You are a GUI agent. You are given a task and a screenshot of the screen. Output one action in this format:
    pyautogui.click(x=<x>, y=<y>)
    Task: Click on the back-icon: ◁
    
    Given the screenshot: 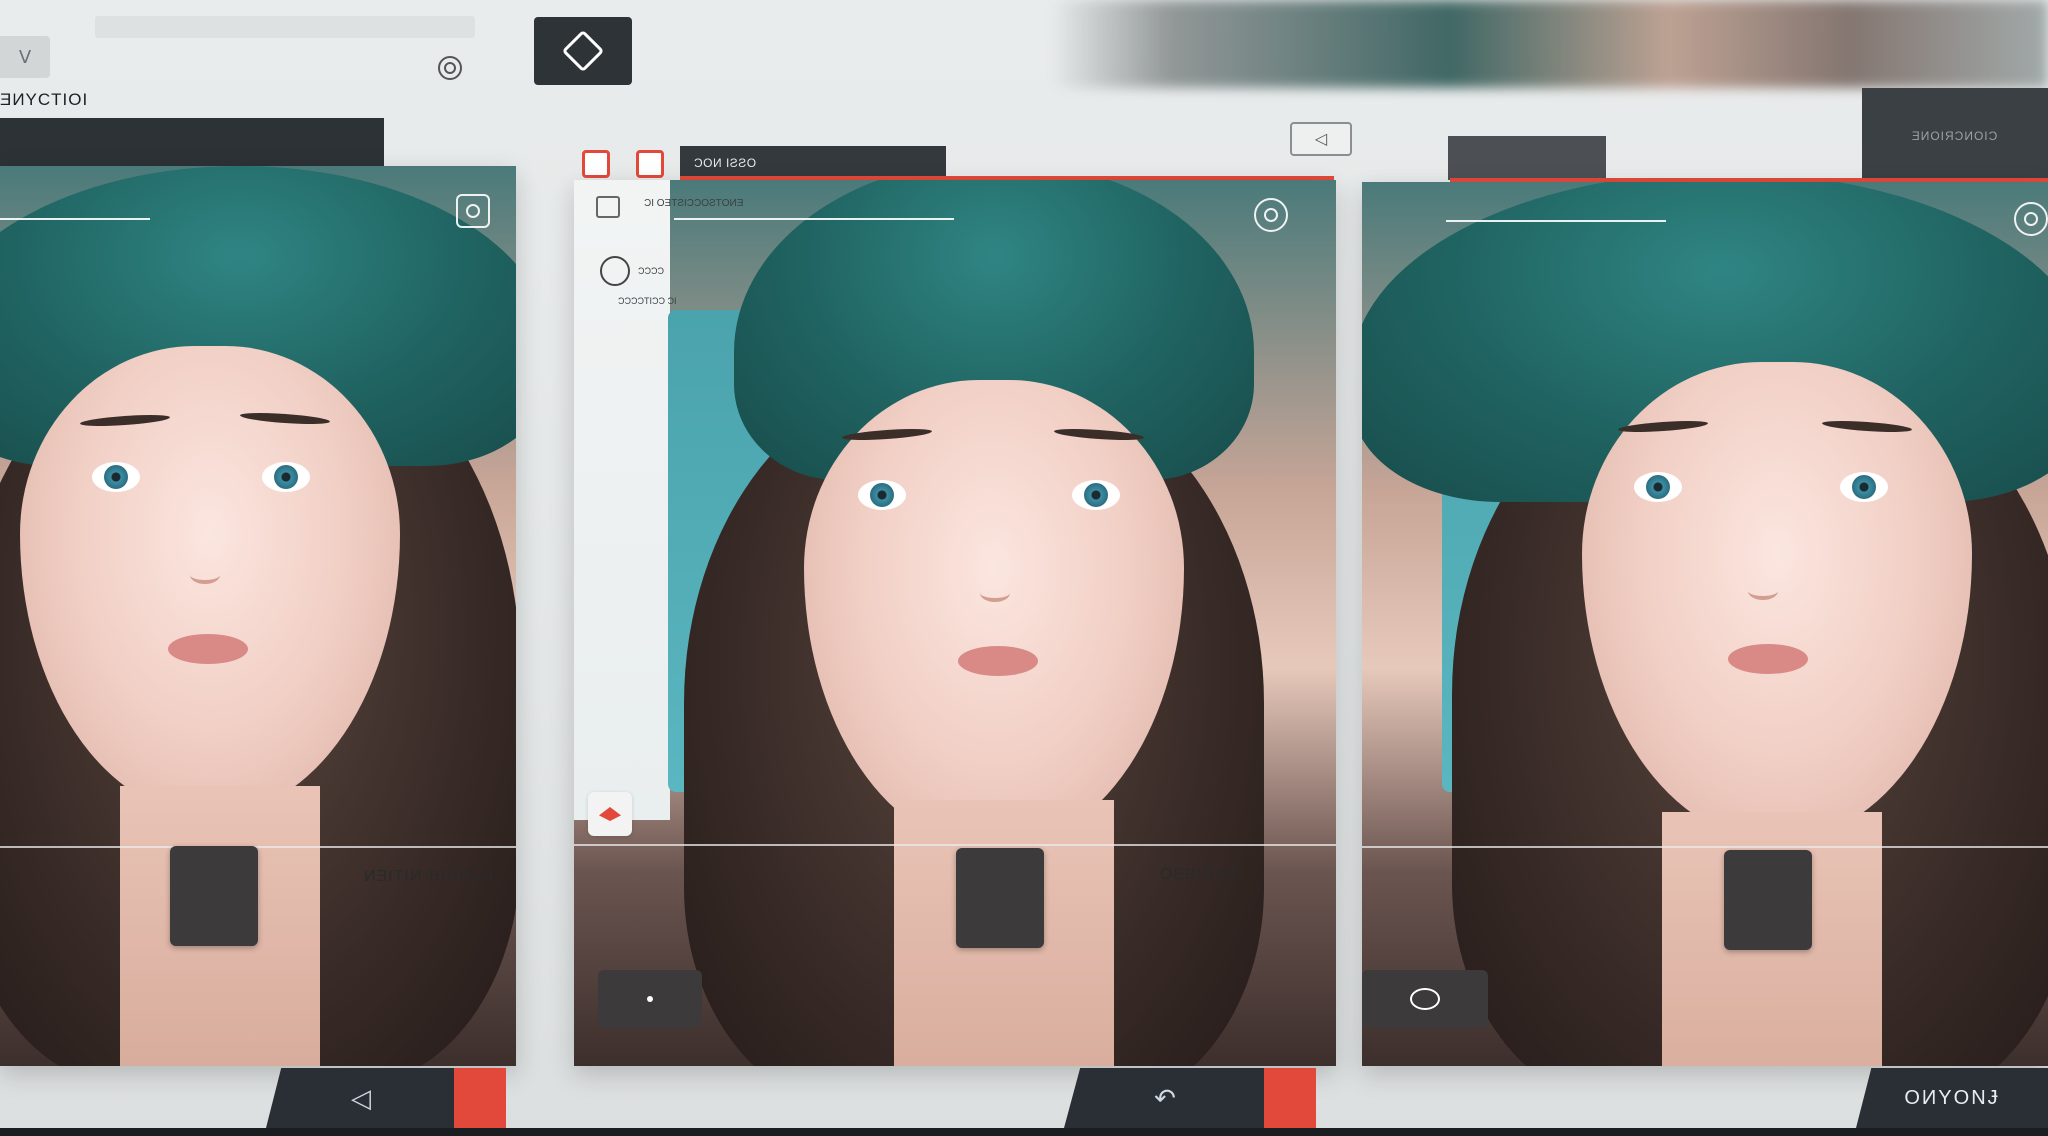 What is the action you would take?
    pyautogui.click(x=361, y=1097)
    